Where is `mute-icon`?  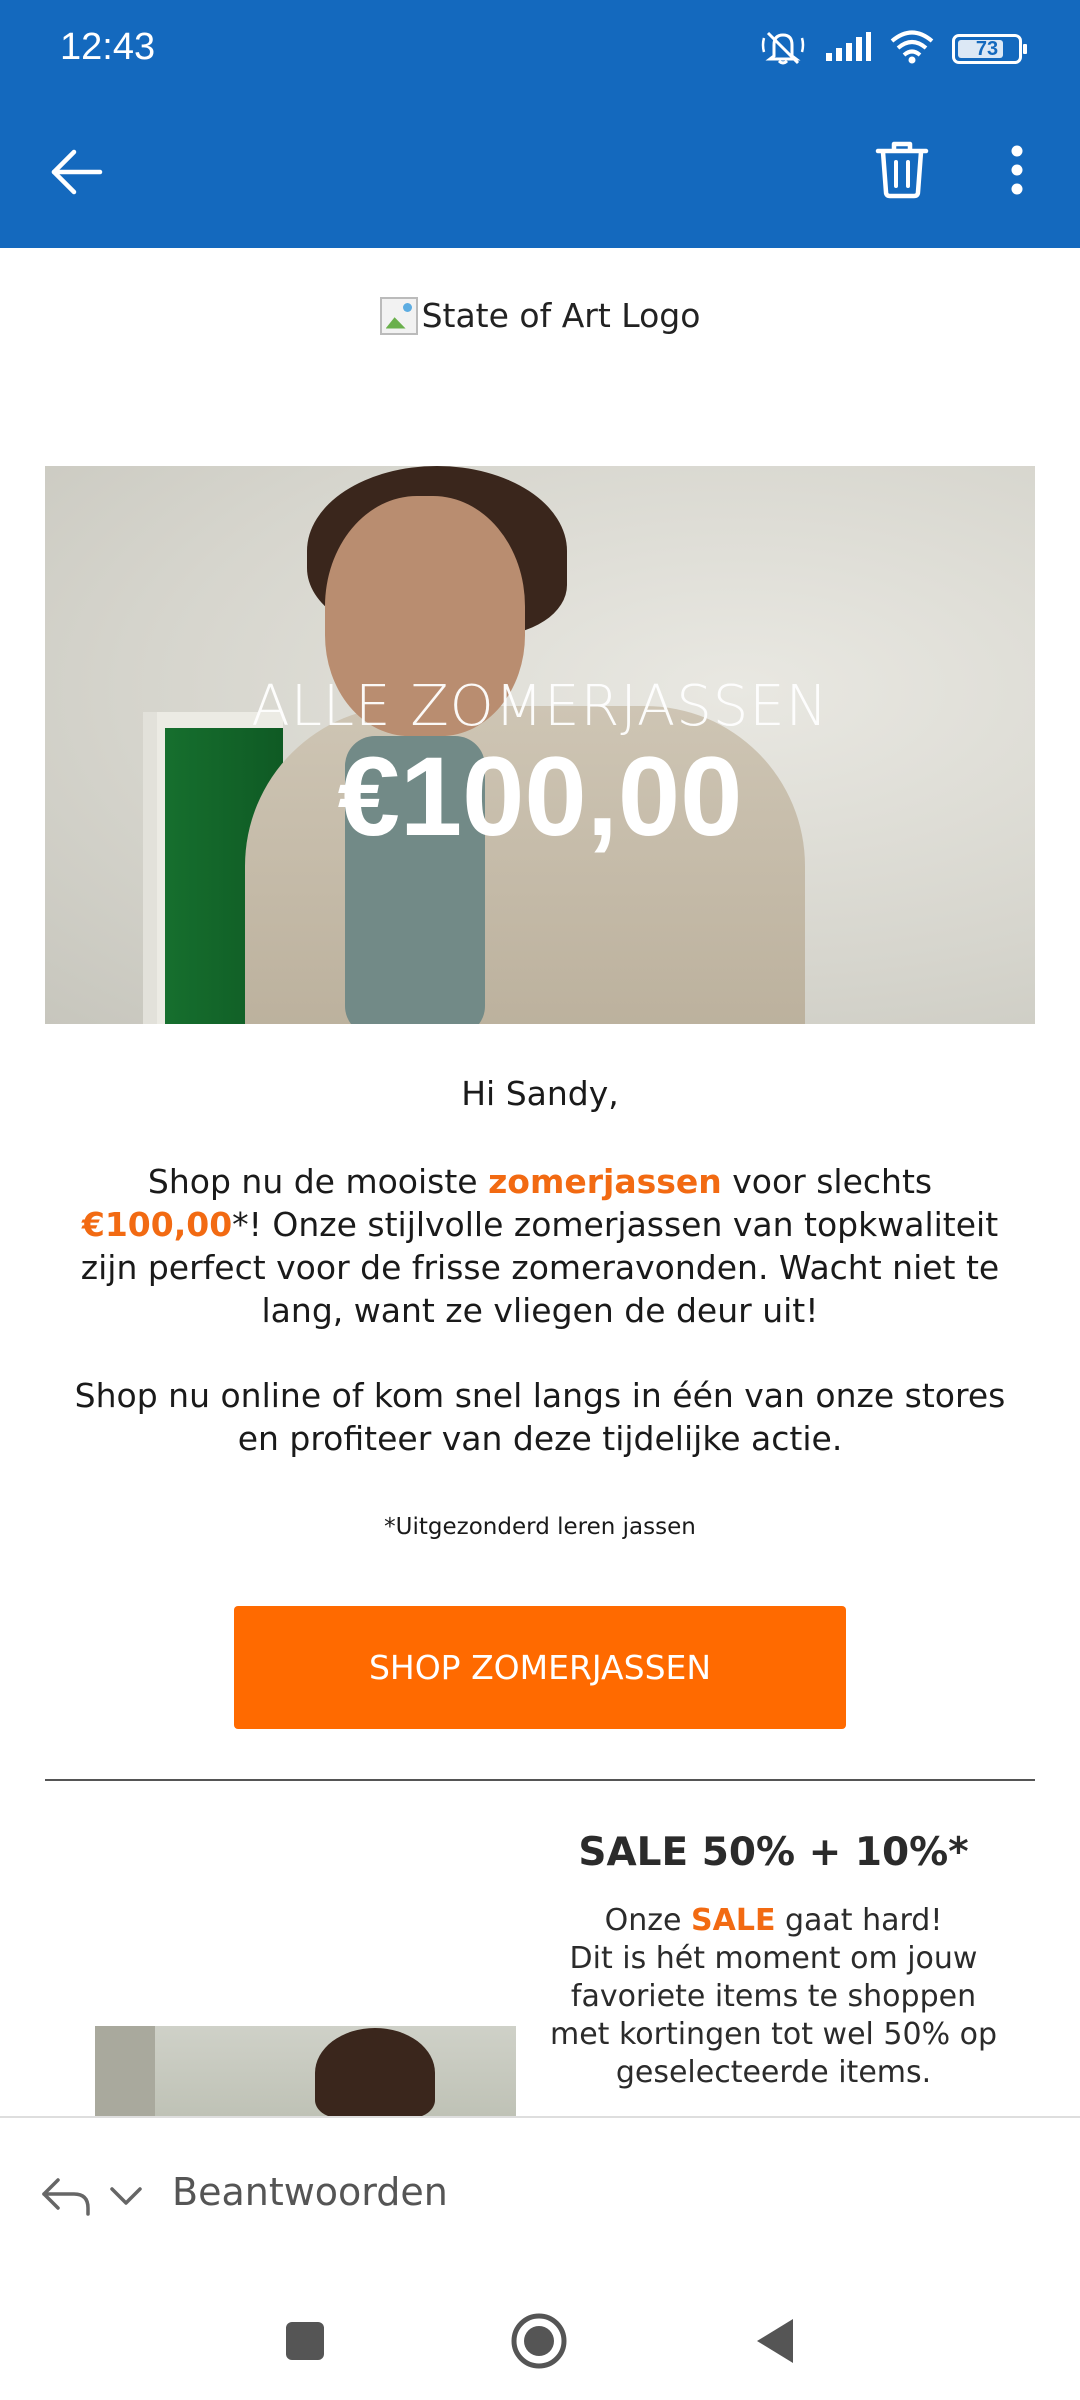 mute-icon is located at coordinates (783, 49).